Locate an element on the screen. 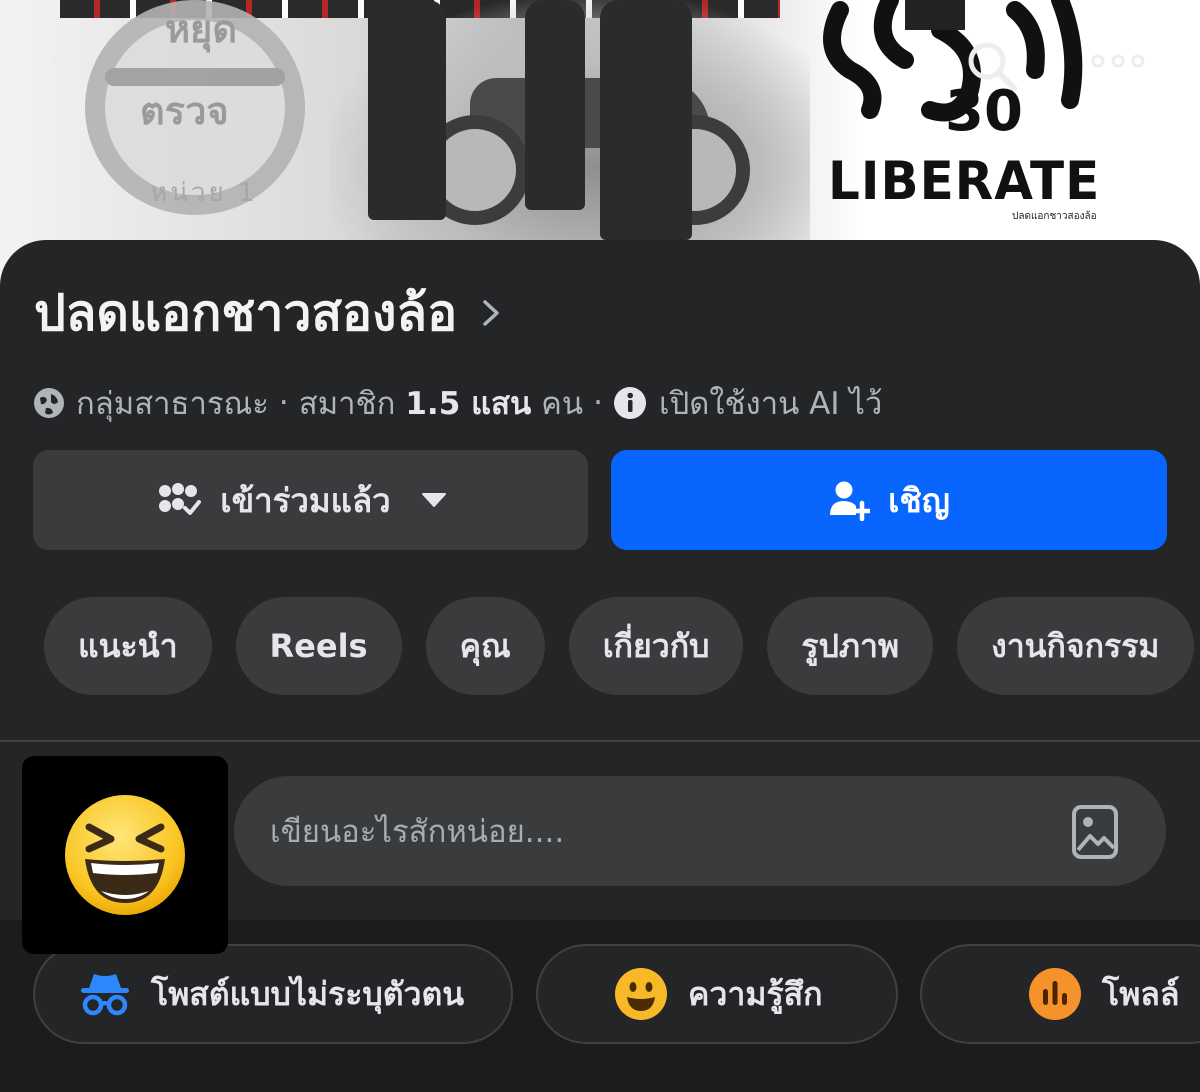  joined-label: เข้าร่วมแล้ว is located at coordinates (305, 500).